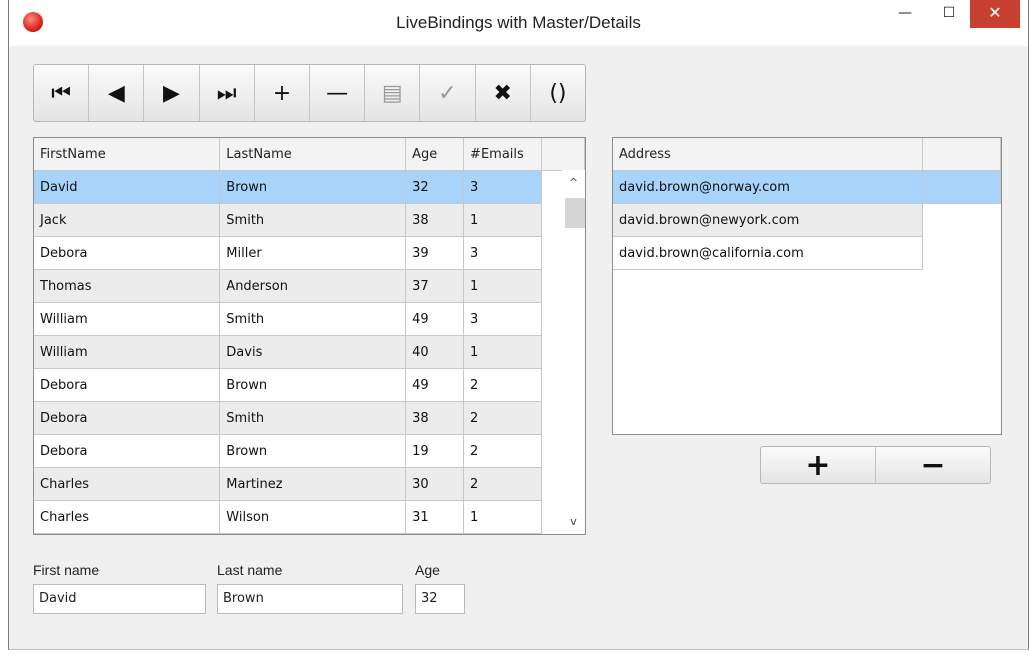 Image resolution: width=1029 pixels, height=657 pixels. Describe the element at coordinates (119, 599) in the screenshot. I see `first-name-field: David` at that location.